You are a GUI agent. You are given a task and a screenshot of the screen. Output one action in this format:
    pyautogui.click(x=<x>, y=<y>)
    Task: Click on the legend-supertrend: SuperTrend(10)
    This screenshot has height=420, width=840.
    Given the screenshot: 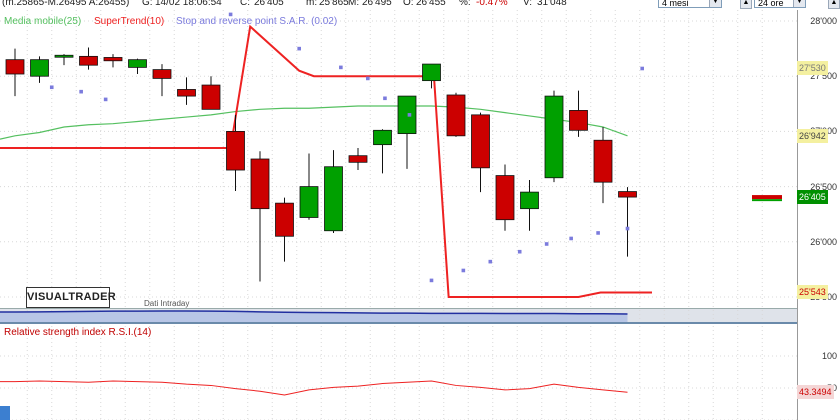 What is the action you would take?
    pyautogui.click(x=129, y=21)
    